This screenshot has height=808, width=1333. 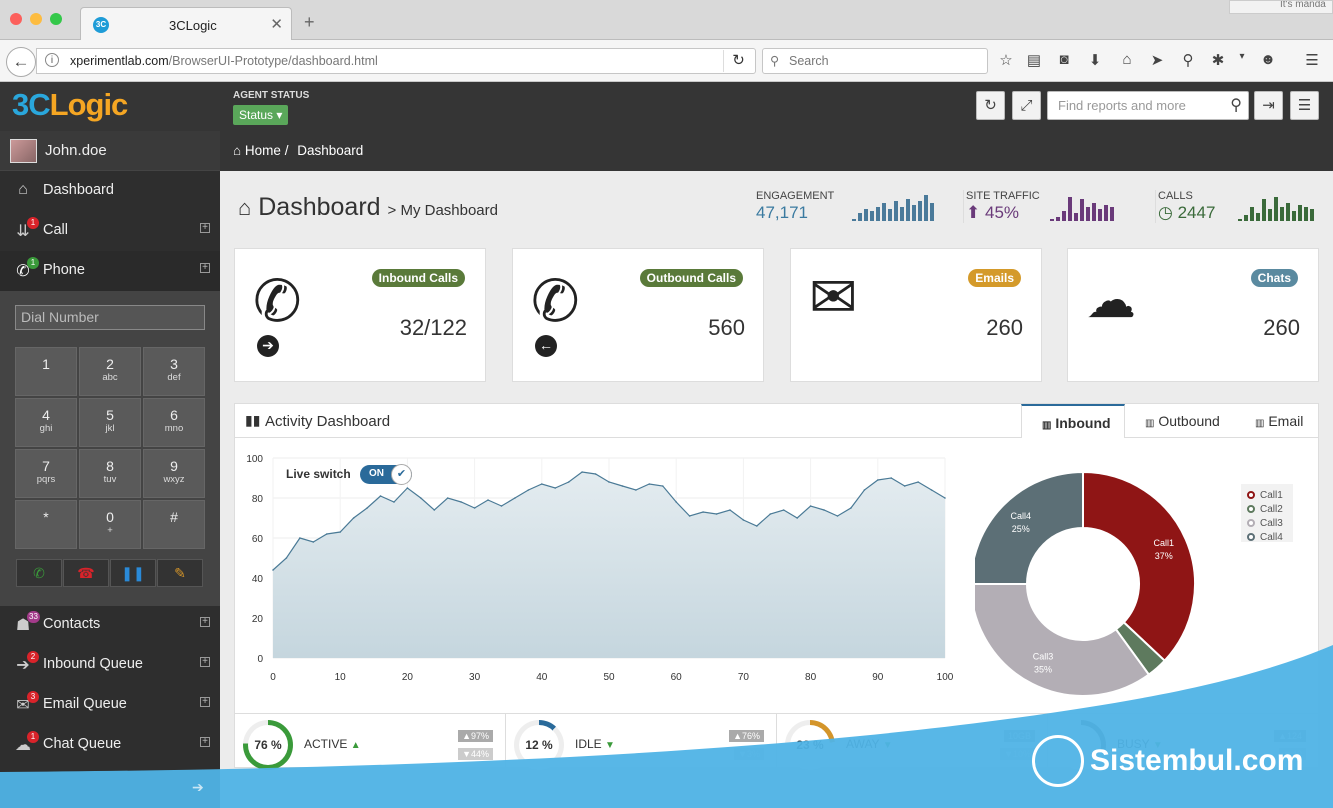 What do you see at coordinates (268, 346) in the screenshot?
I see `arrow-right-icon: ➔` at bounding box center [268, 346].